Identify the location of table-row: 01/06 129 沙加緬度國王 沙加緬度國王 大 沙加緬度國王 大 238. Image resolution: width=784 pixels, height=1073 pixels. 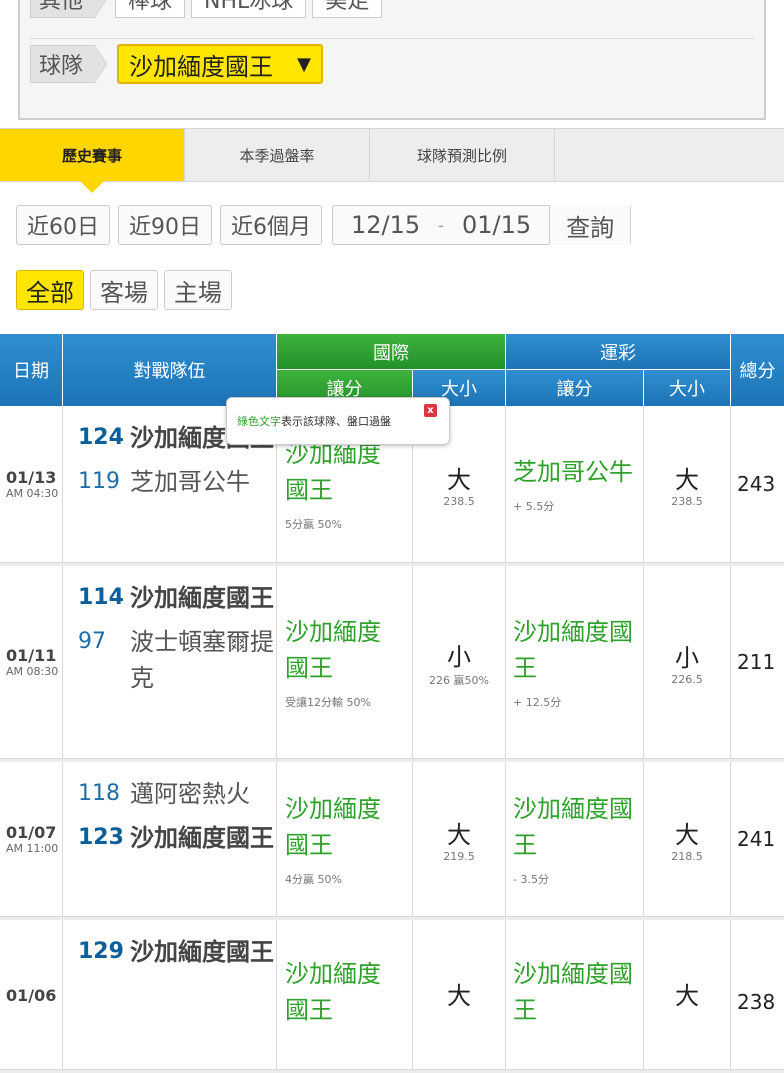
(392, 996).